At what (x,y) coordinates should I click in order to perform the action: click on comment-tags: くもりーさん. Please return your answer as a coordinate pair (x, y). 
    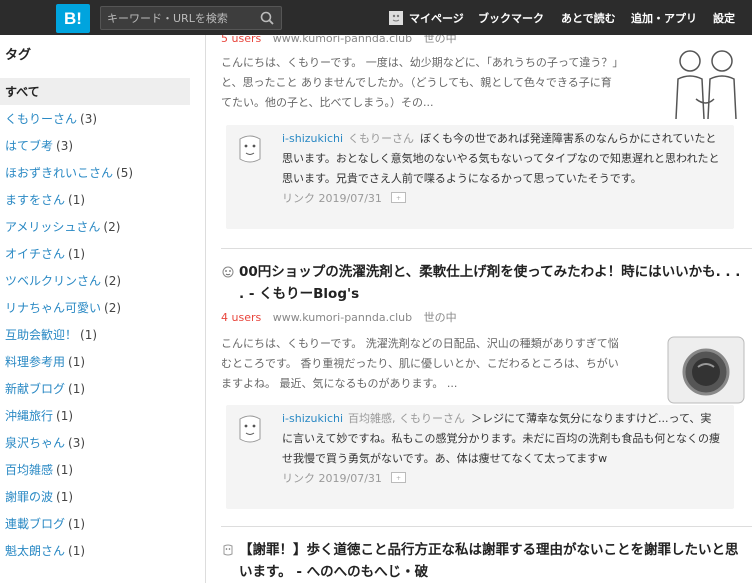
    Looking at the image, I should click on (381, 138).